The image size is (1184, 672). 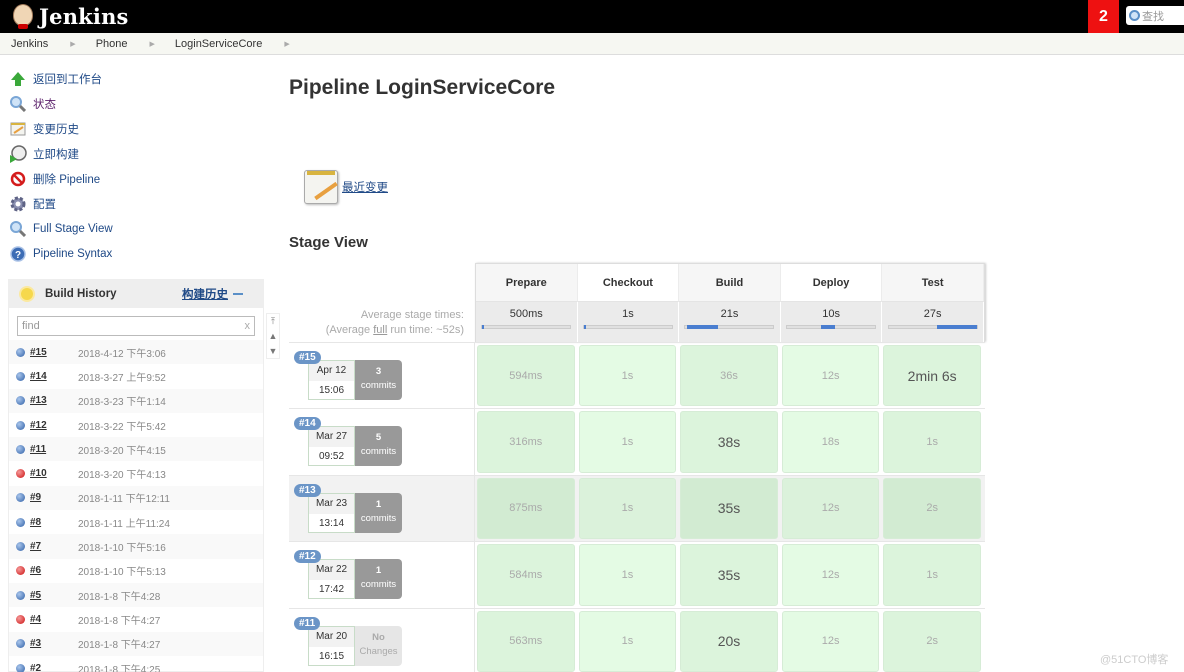 What do you see at coordinates (307, 490) in the screenshot?
I see `run-badge: #13` at bounding box center [307, 490].